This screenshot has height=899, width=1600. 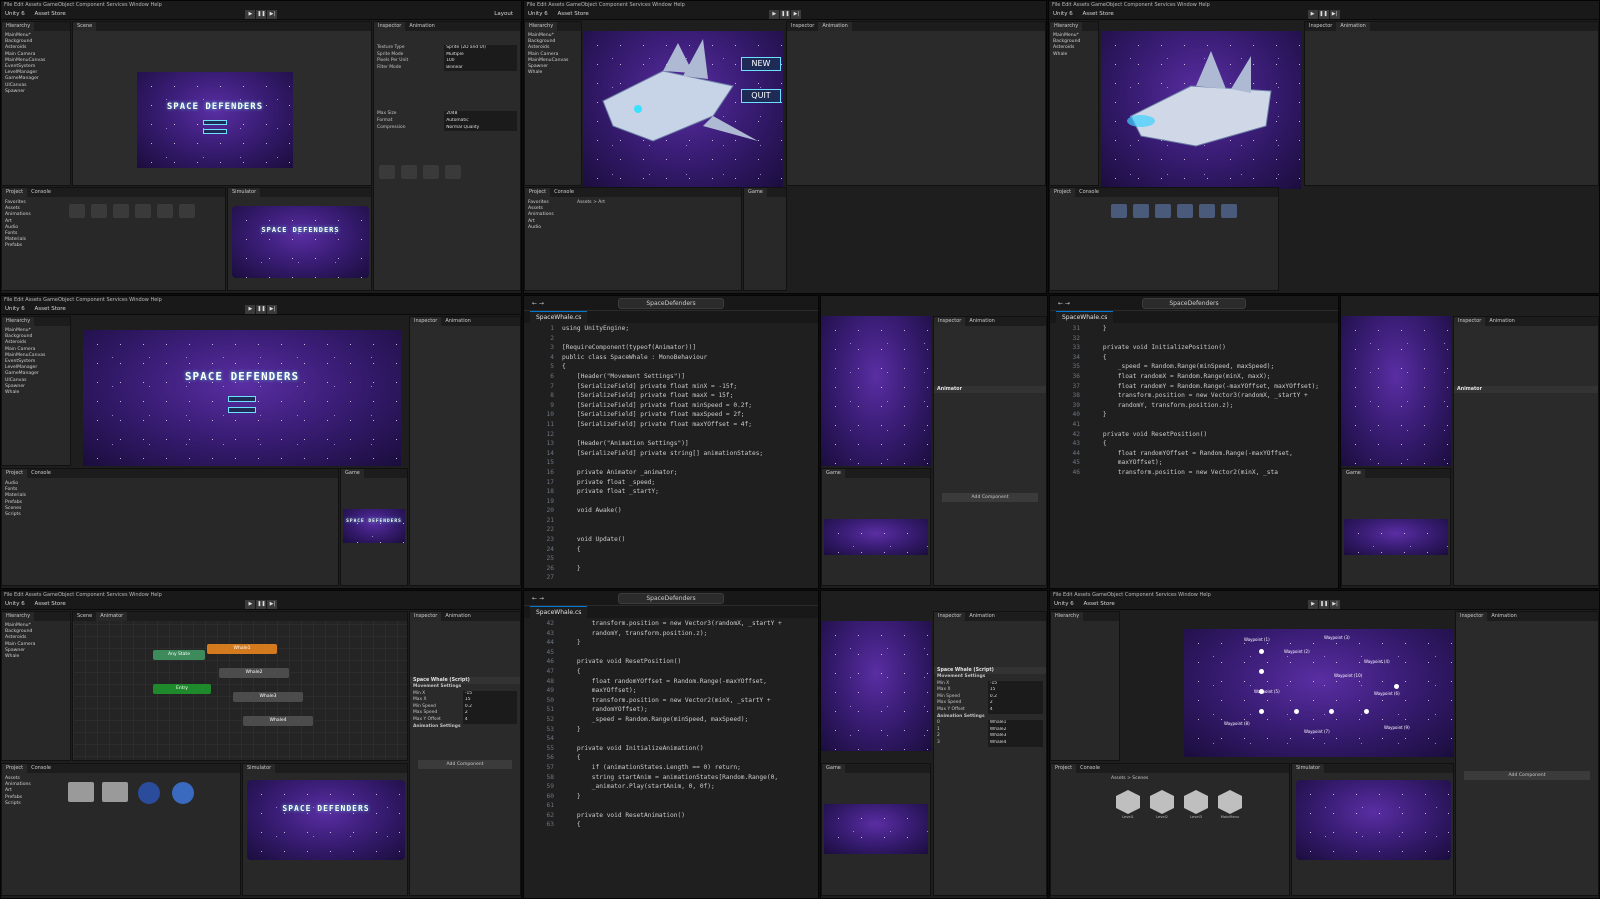 What do you see at coordinates (687, 492) in the screenshot?
I see `code-line: private float _startY;` at bounding box center [687, 492].